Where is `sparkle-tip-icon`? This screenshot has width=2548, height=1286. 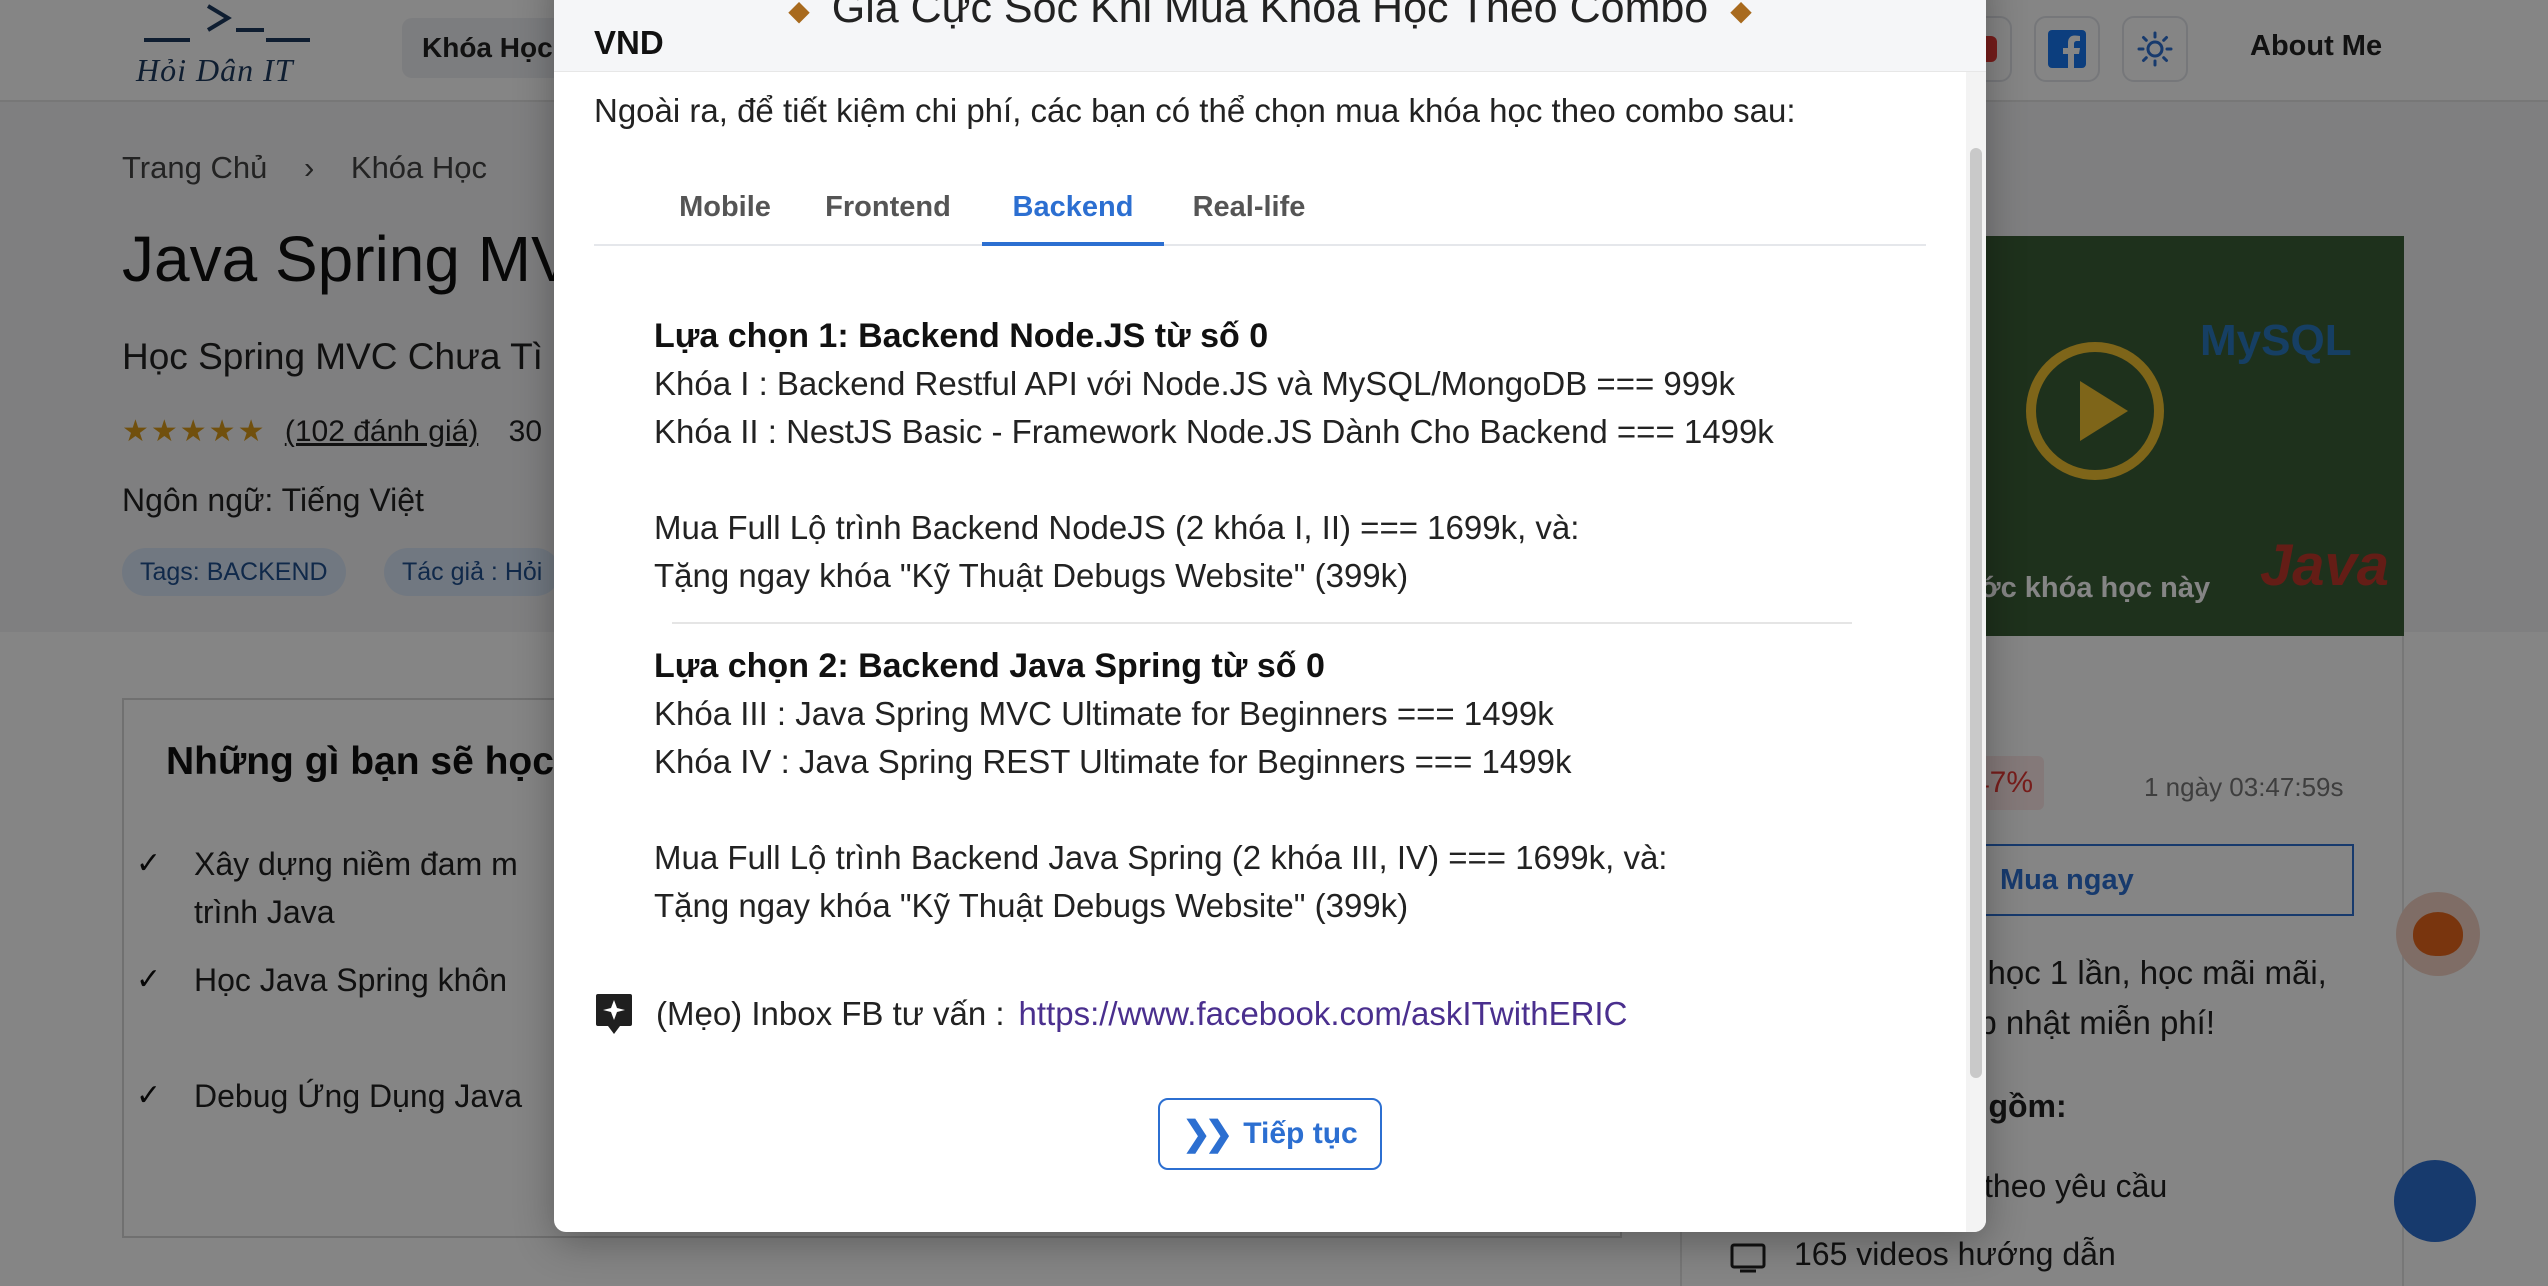
sparkle-tip-icon is located at coordinates (614, 1014).